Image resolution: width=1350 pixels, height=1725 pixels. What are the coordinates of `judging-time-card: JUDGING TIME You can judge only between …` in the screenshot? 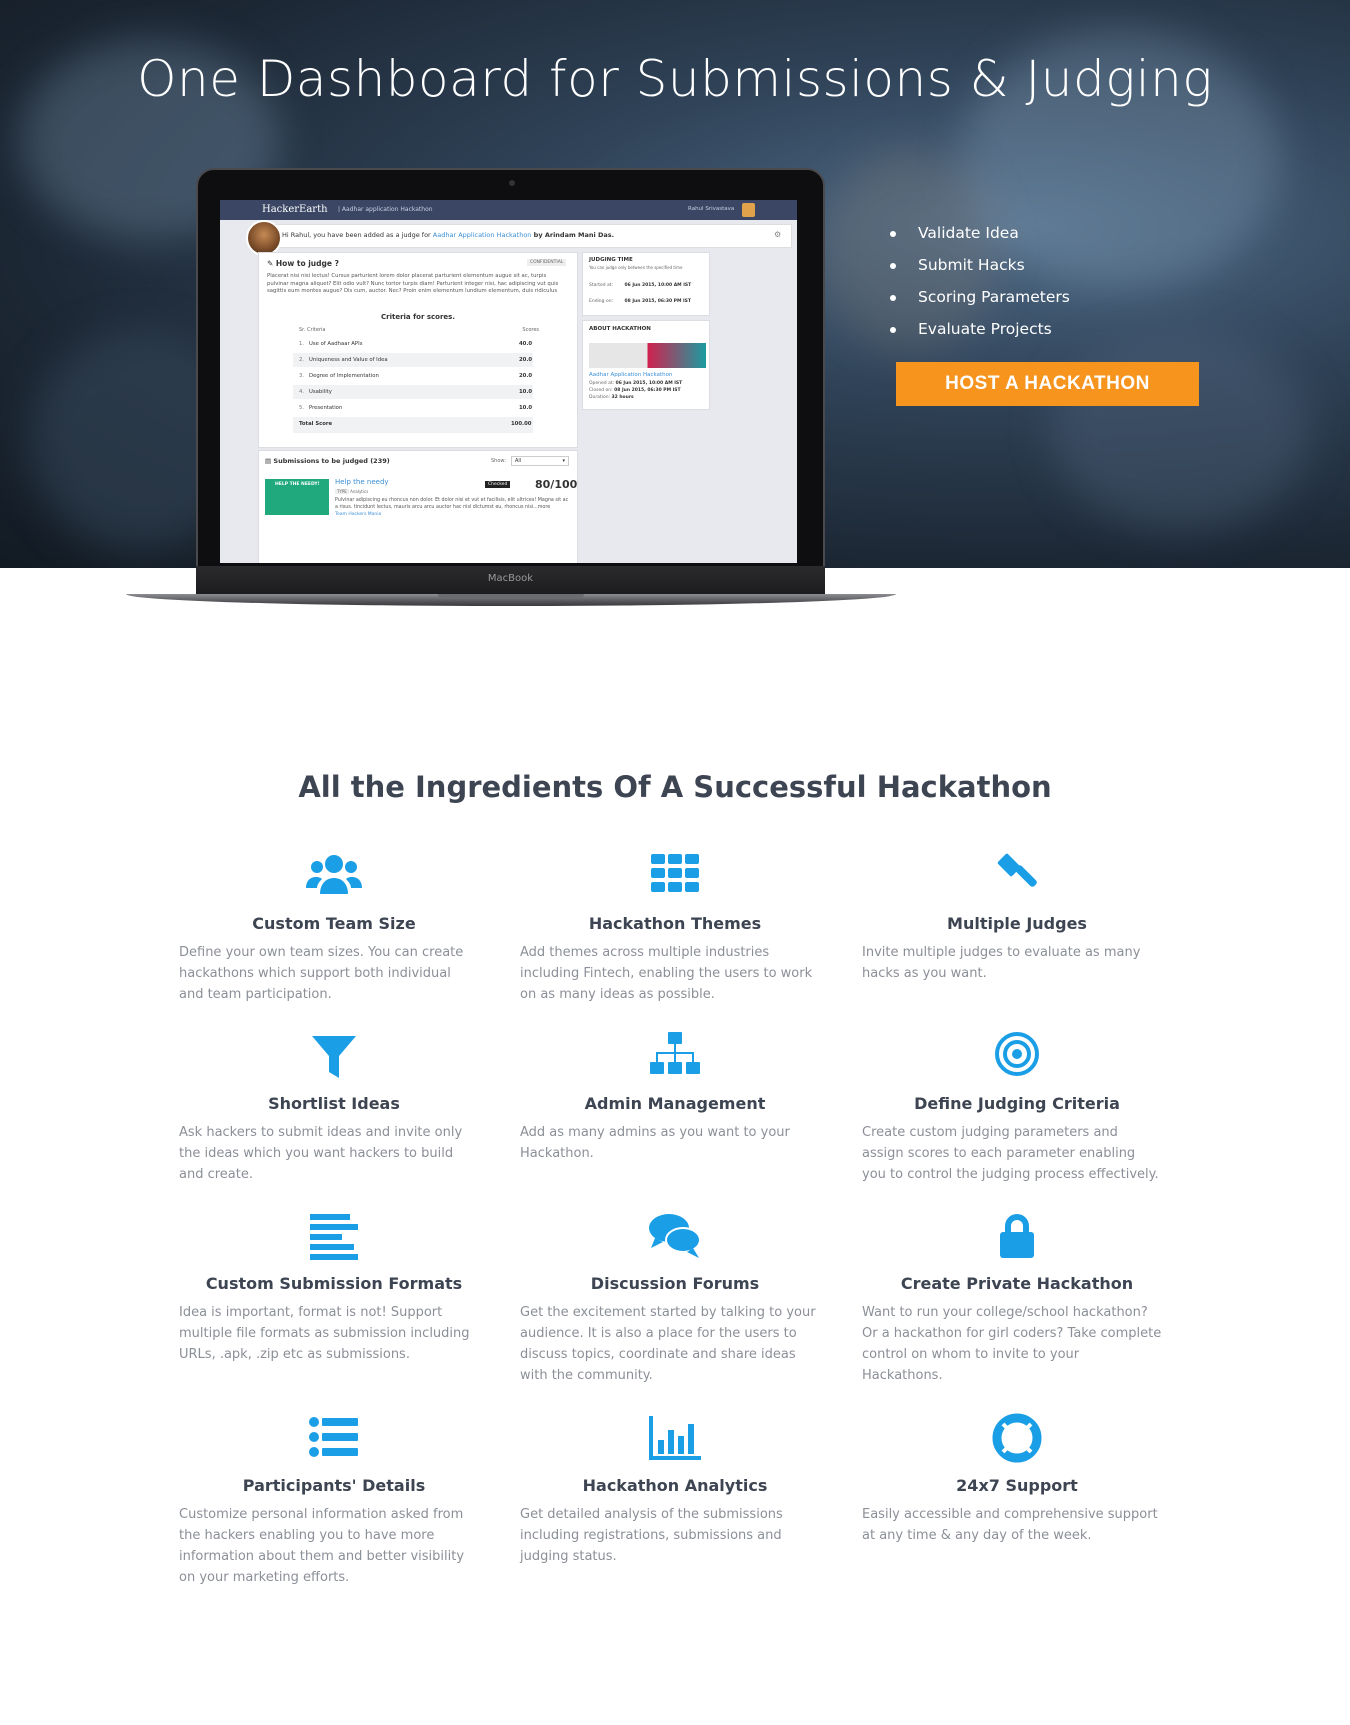 It's located at (646, 284).